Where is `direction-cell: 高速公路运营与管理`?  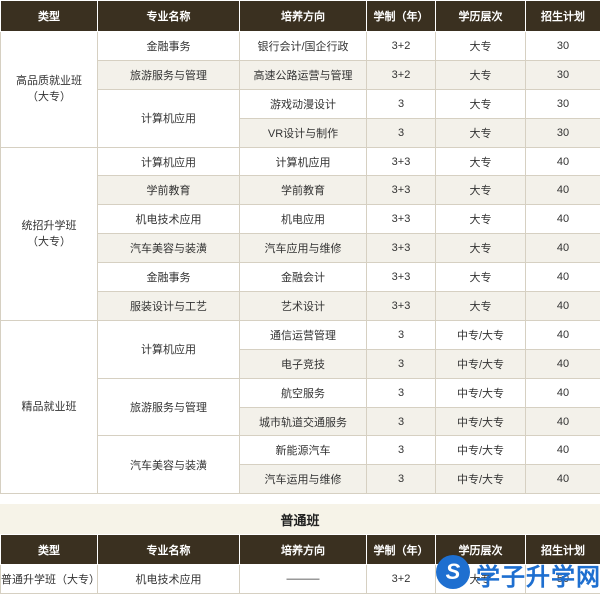 direction-cell: 高速公路运营与管理 is located at coordinates (303, 74).